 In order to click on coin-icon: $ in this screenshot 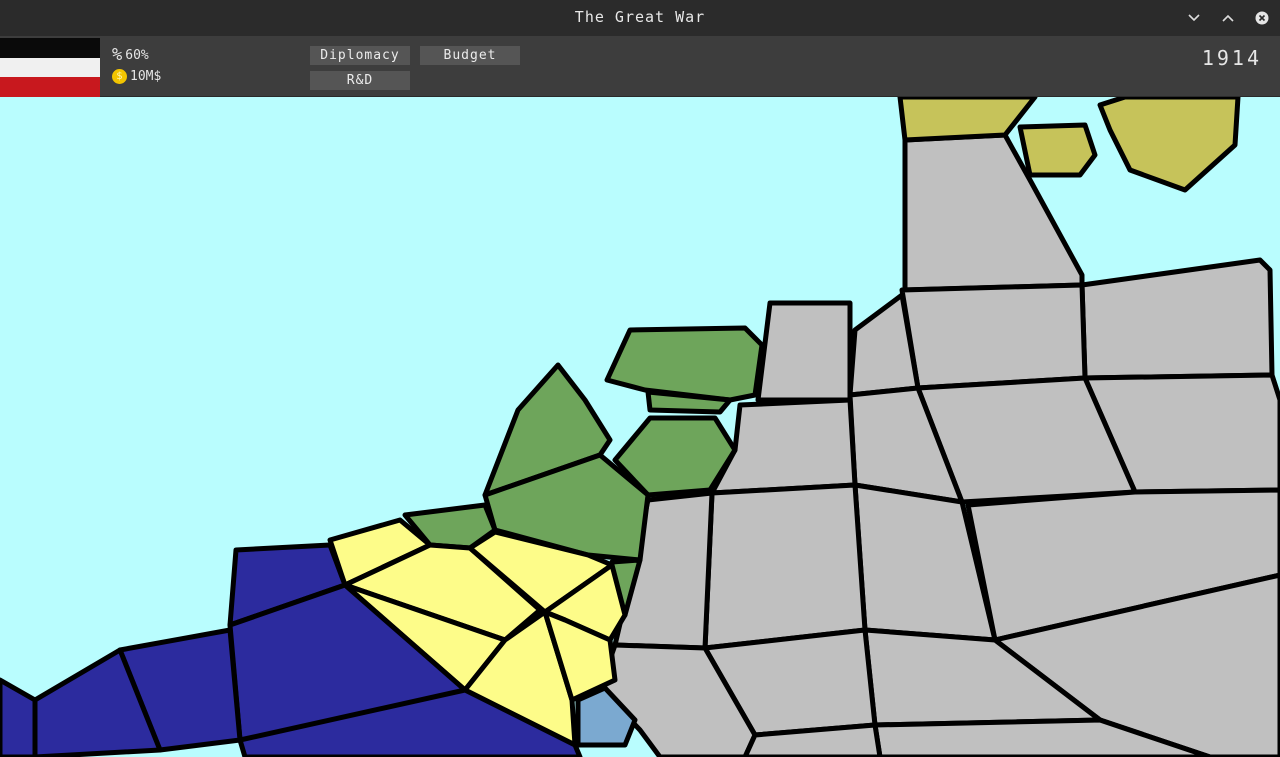, I will do `click(119, 76)`.